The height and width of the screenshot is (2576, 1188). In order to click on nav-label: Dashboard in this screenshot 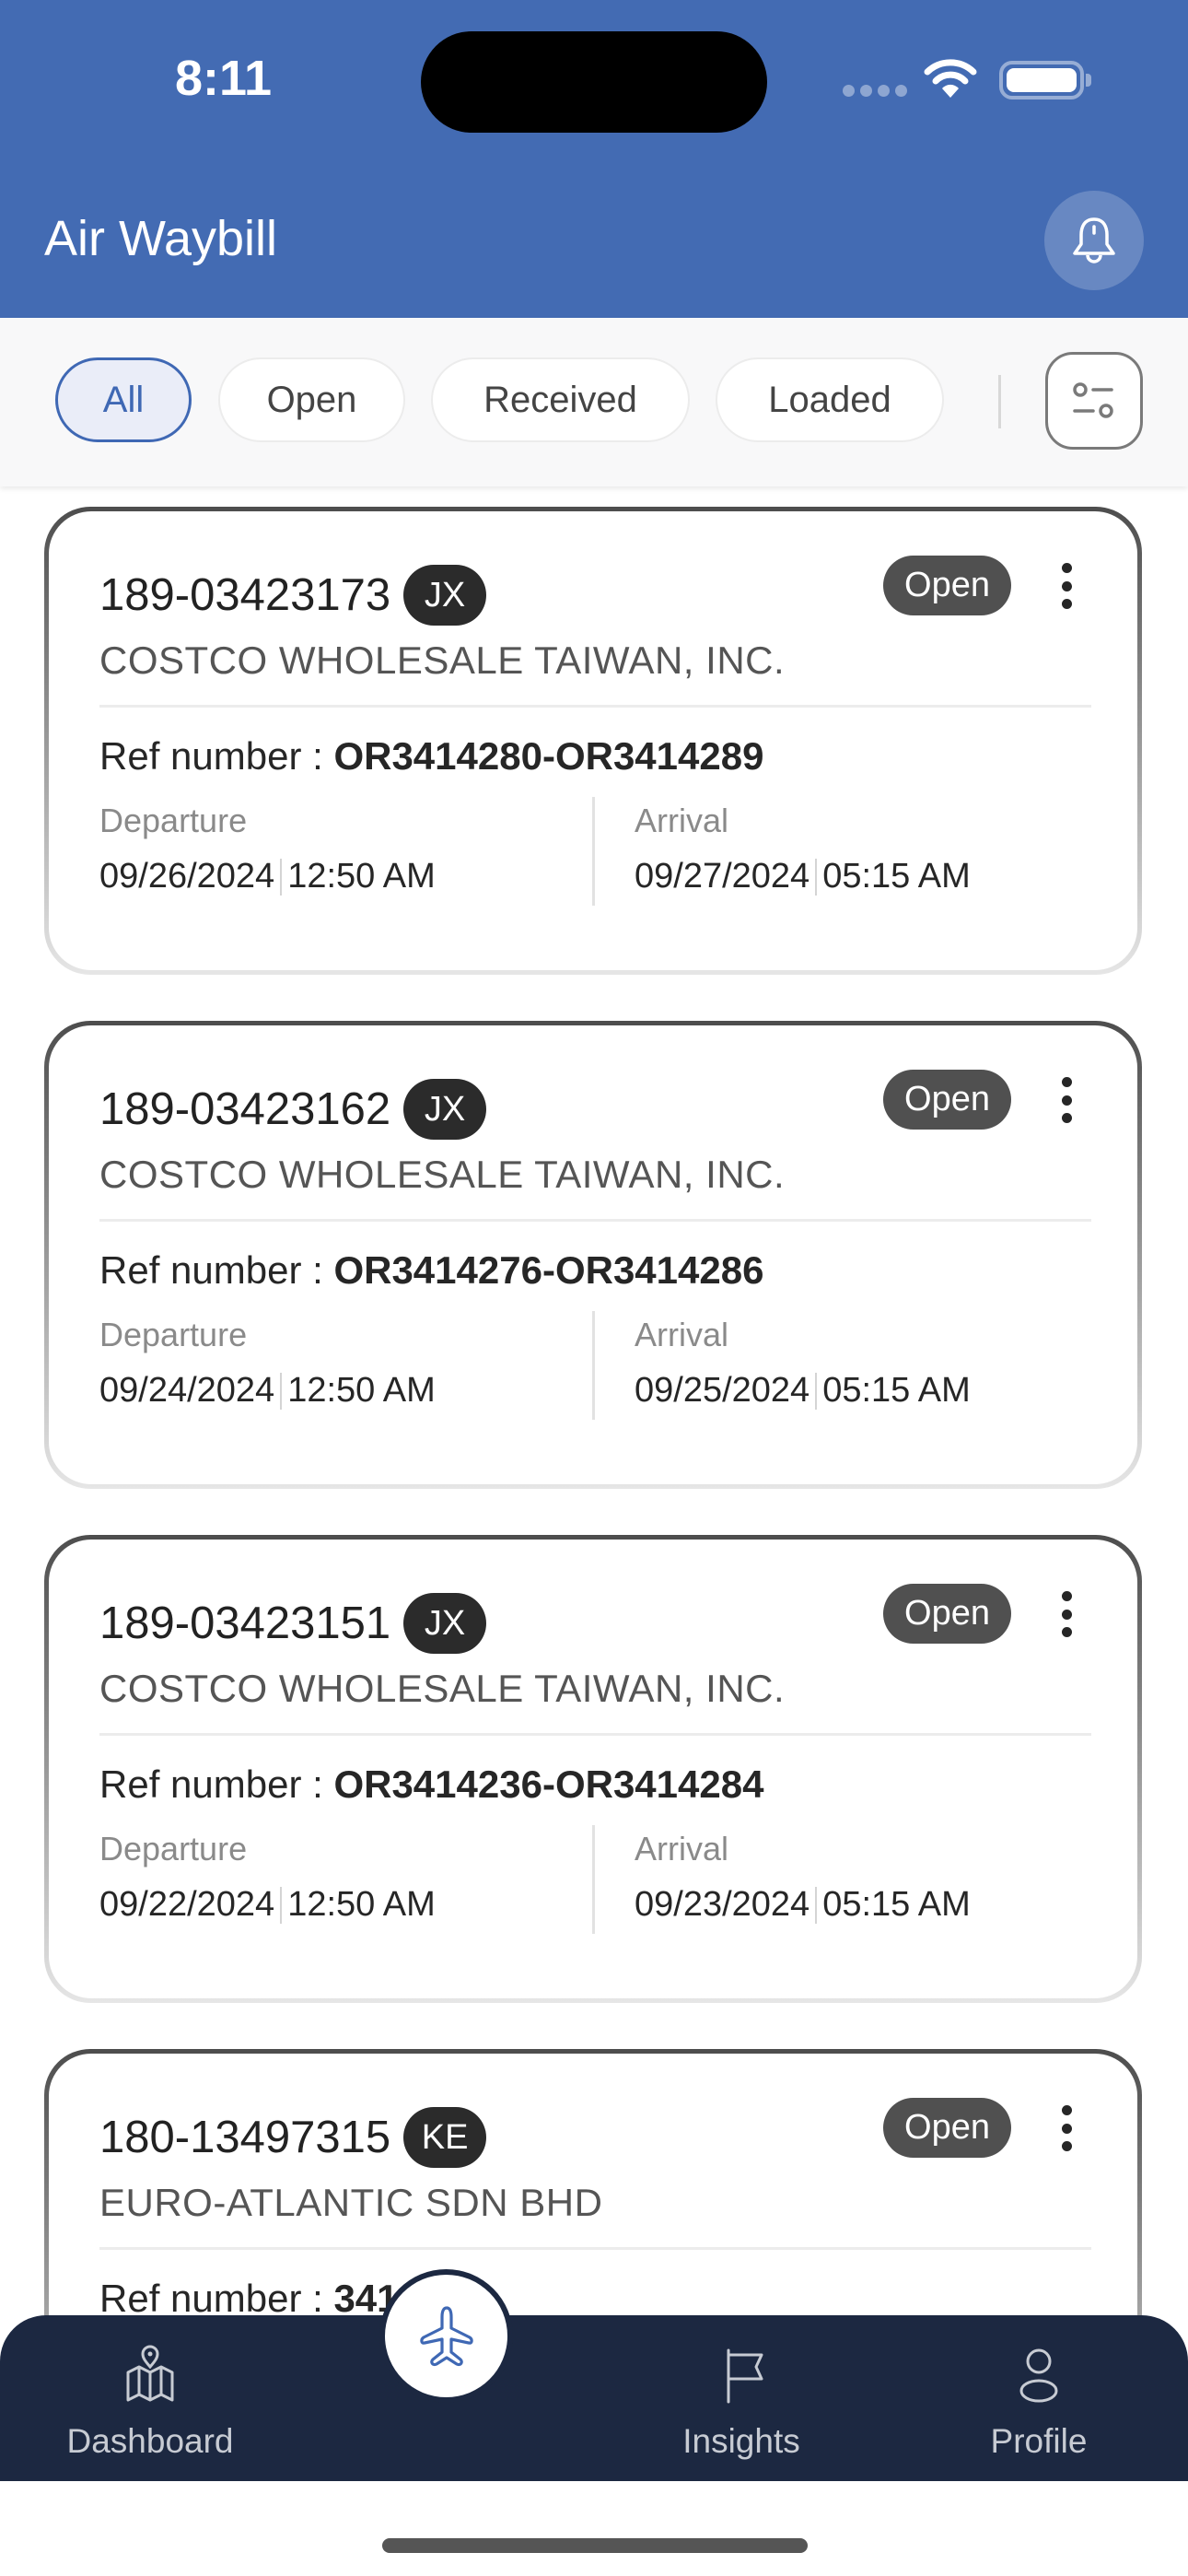, I will do `click(150, 2441)`.